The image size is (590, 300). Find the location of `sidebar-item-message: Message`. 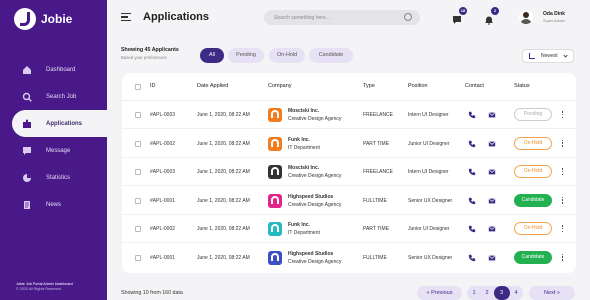

sidebar-item-message: Message is located at coordinates (53, 150).